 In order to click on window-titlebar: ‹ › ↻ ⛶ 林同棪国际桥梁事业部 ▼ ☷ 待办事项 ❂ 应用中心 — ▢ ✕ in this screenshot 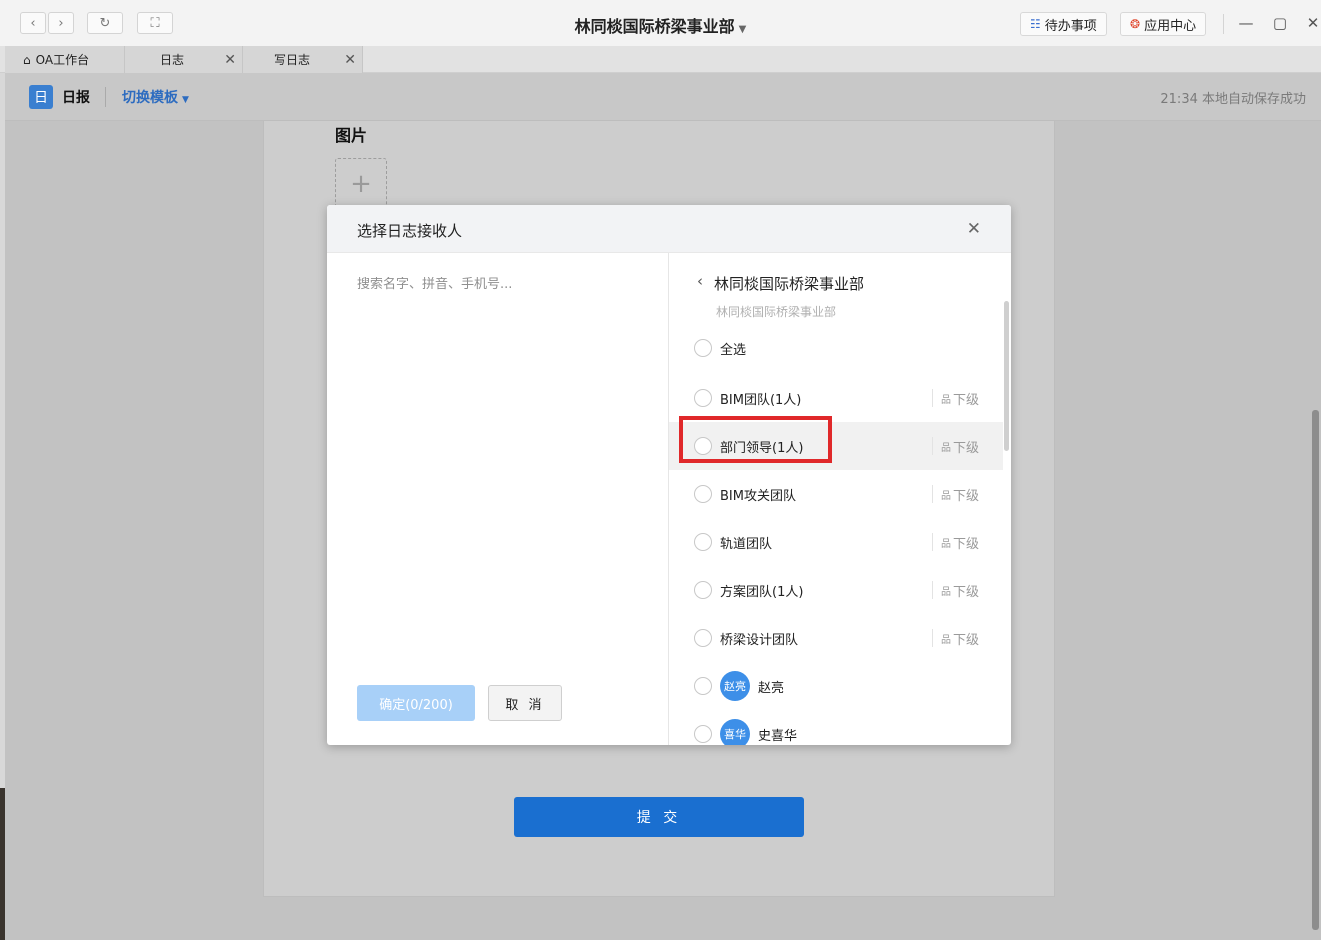, I will do `click(660, 23)`.